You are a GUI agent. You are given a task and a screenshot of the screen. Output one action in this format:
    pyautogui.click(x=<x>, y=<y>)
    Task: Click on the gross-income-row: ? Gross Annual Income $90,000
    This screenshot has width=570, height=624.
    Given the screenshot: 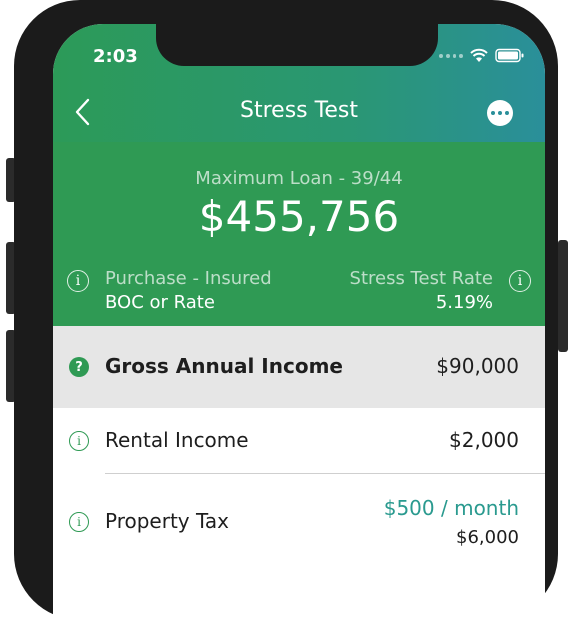 What is the action you would take?
    pyautogui.click(x=299, y=367)
    